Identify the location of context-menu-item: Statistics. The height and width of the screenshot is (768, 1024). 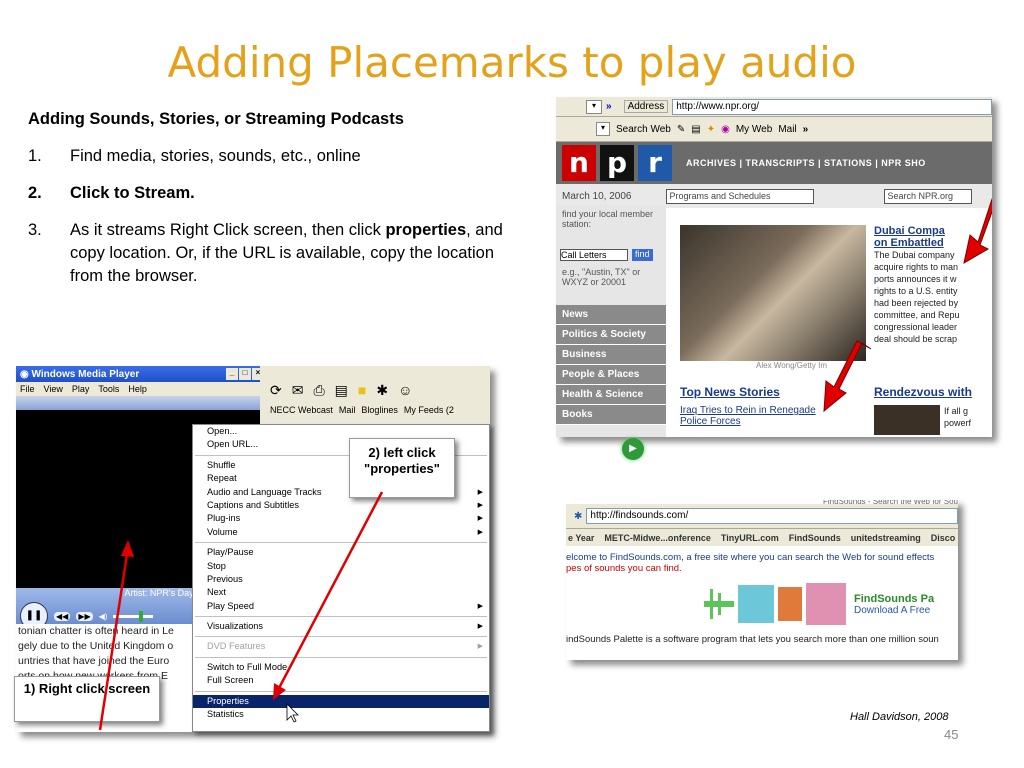
(341, 714).